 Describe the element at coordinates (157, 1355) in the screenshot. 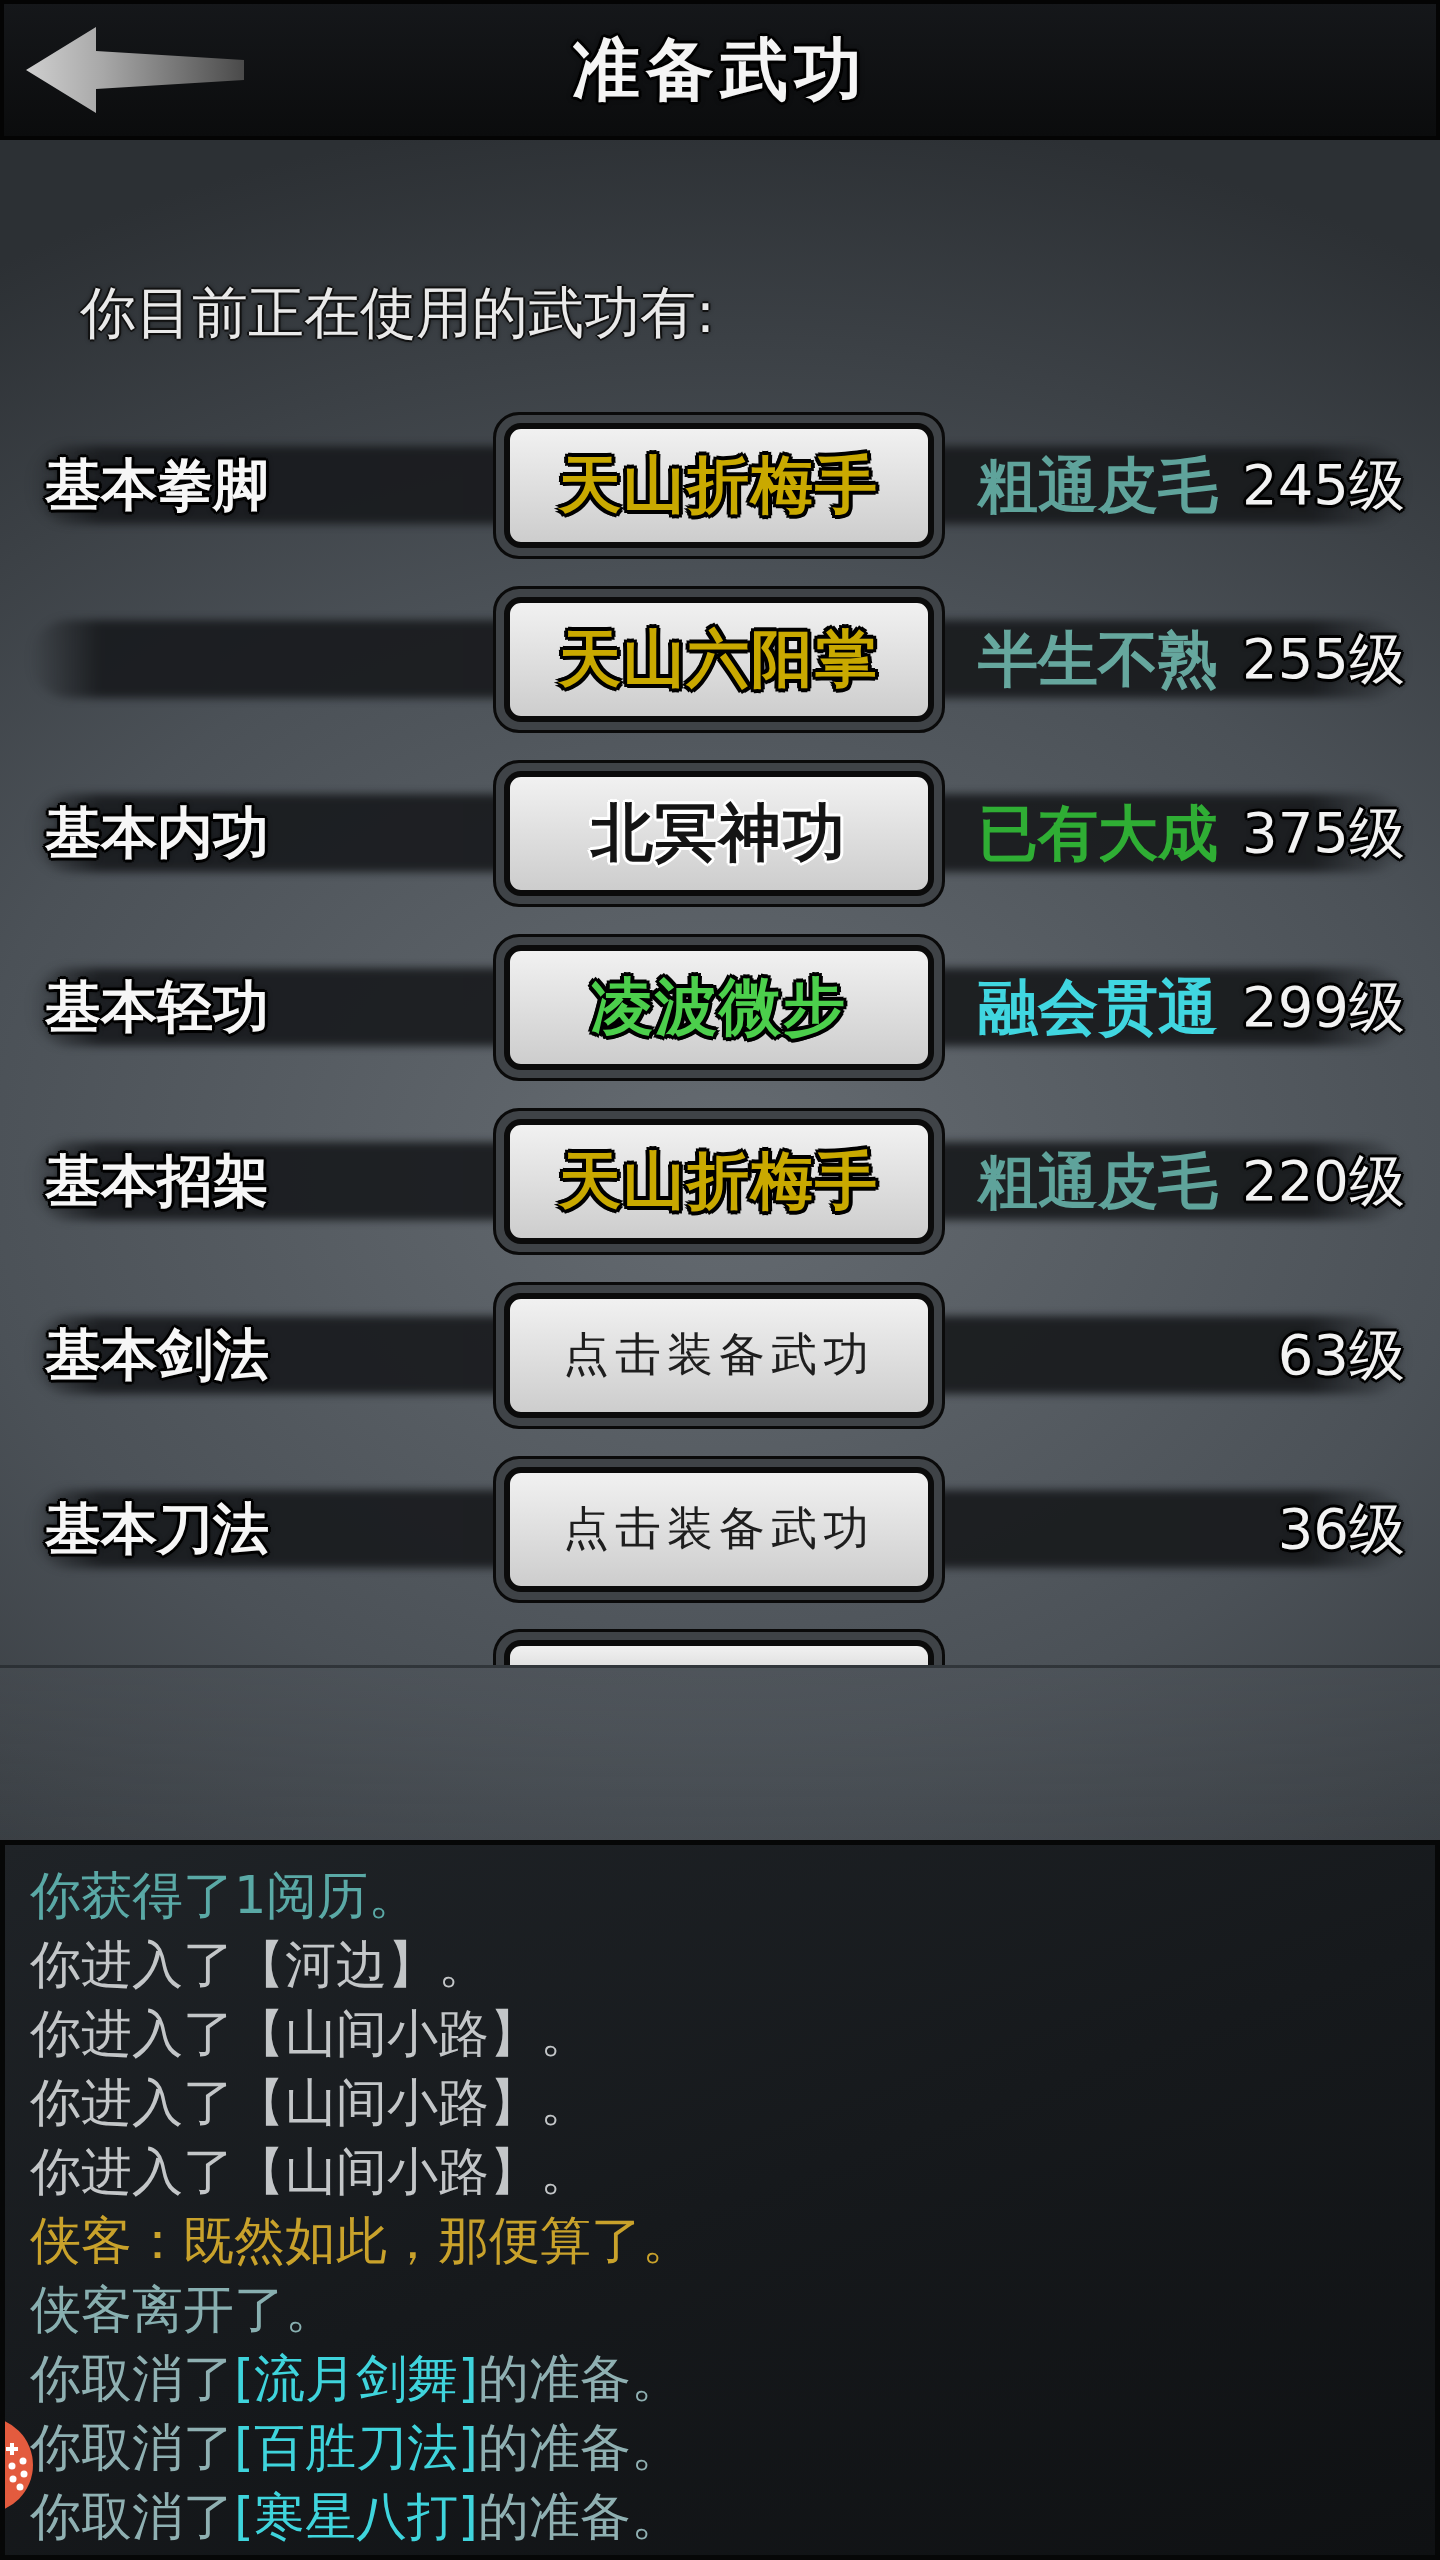

I see `skill-slot-label: 基本剑法` at that location.